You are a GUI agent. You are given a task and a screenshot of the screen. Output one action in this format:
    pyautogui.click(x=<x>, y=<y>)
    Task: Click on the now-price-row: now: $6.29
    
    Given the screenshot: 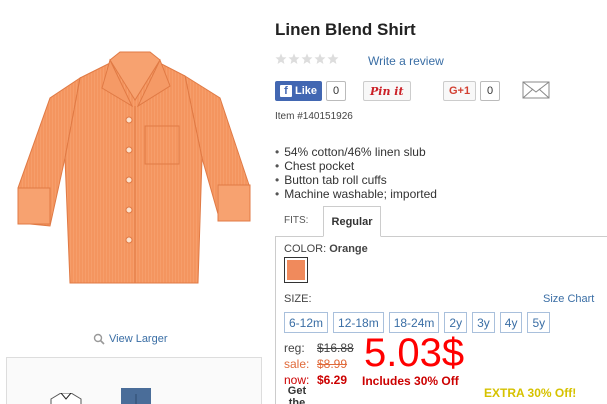 What is the action you would take?
    pyautogui.click(x=319, y=380)
    